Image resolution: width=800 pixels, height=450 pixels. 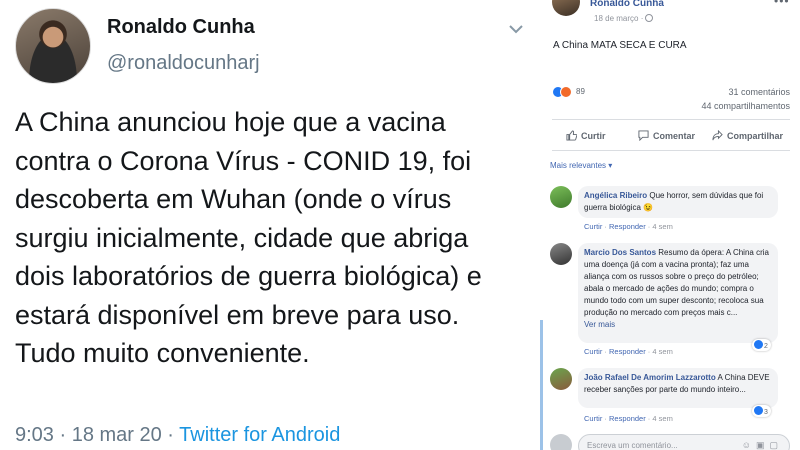 I want to click on see-more-link: Ver mais, so click(x=599, y=324).